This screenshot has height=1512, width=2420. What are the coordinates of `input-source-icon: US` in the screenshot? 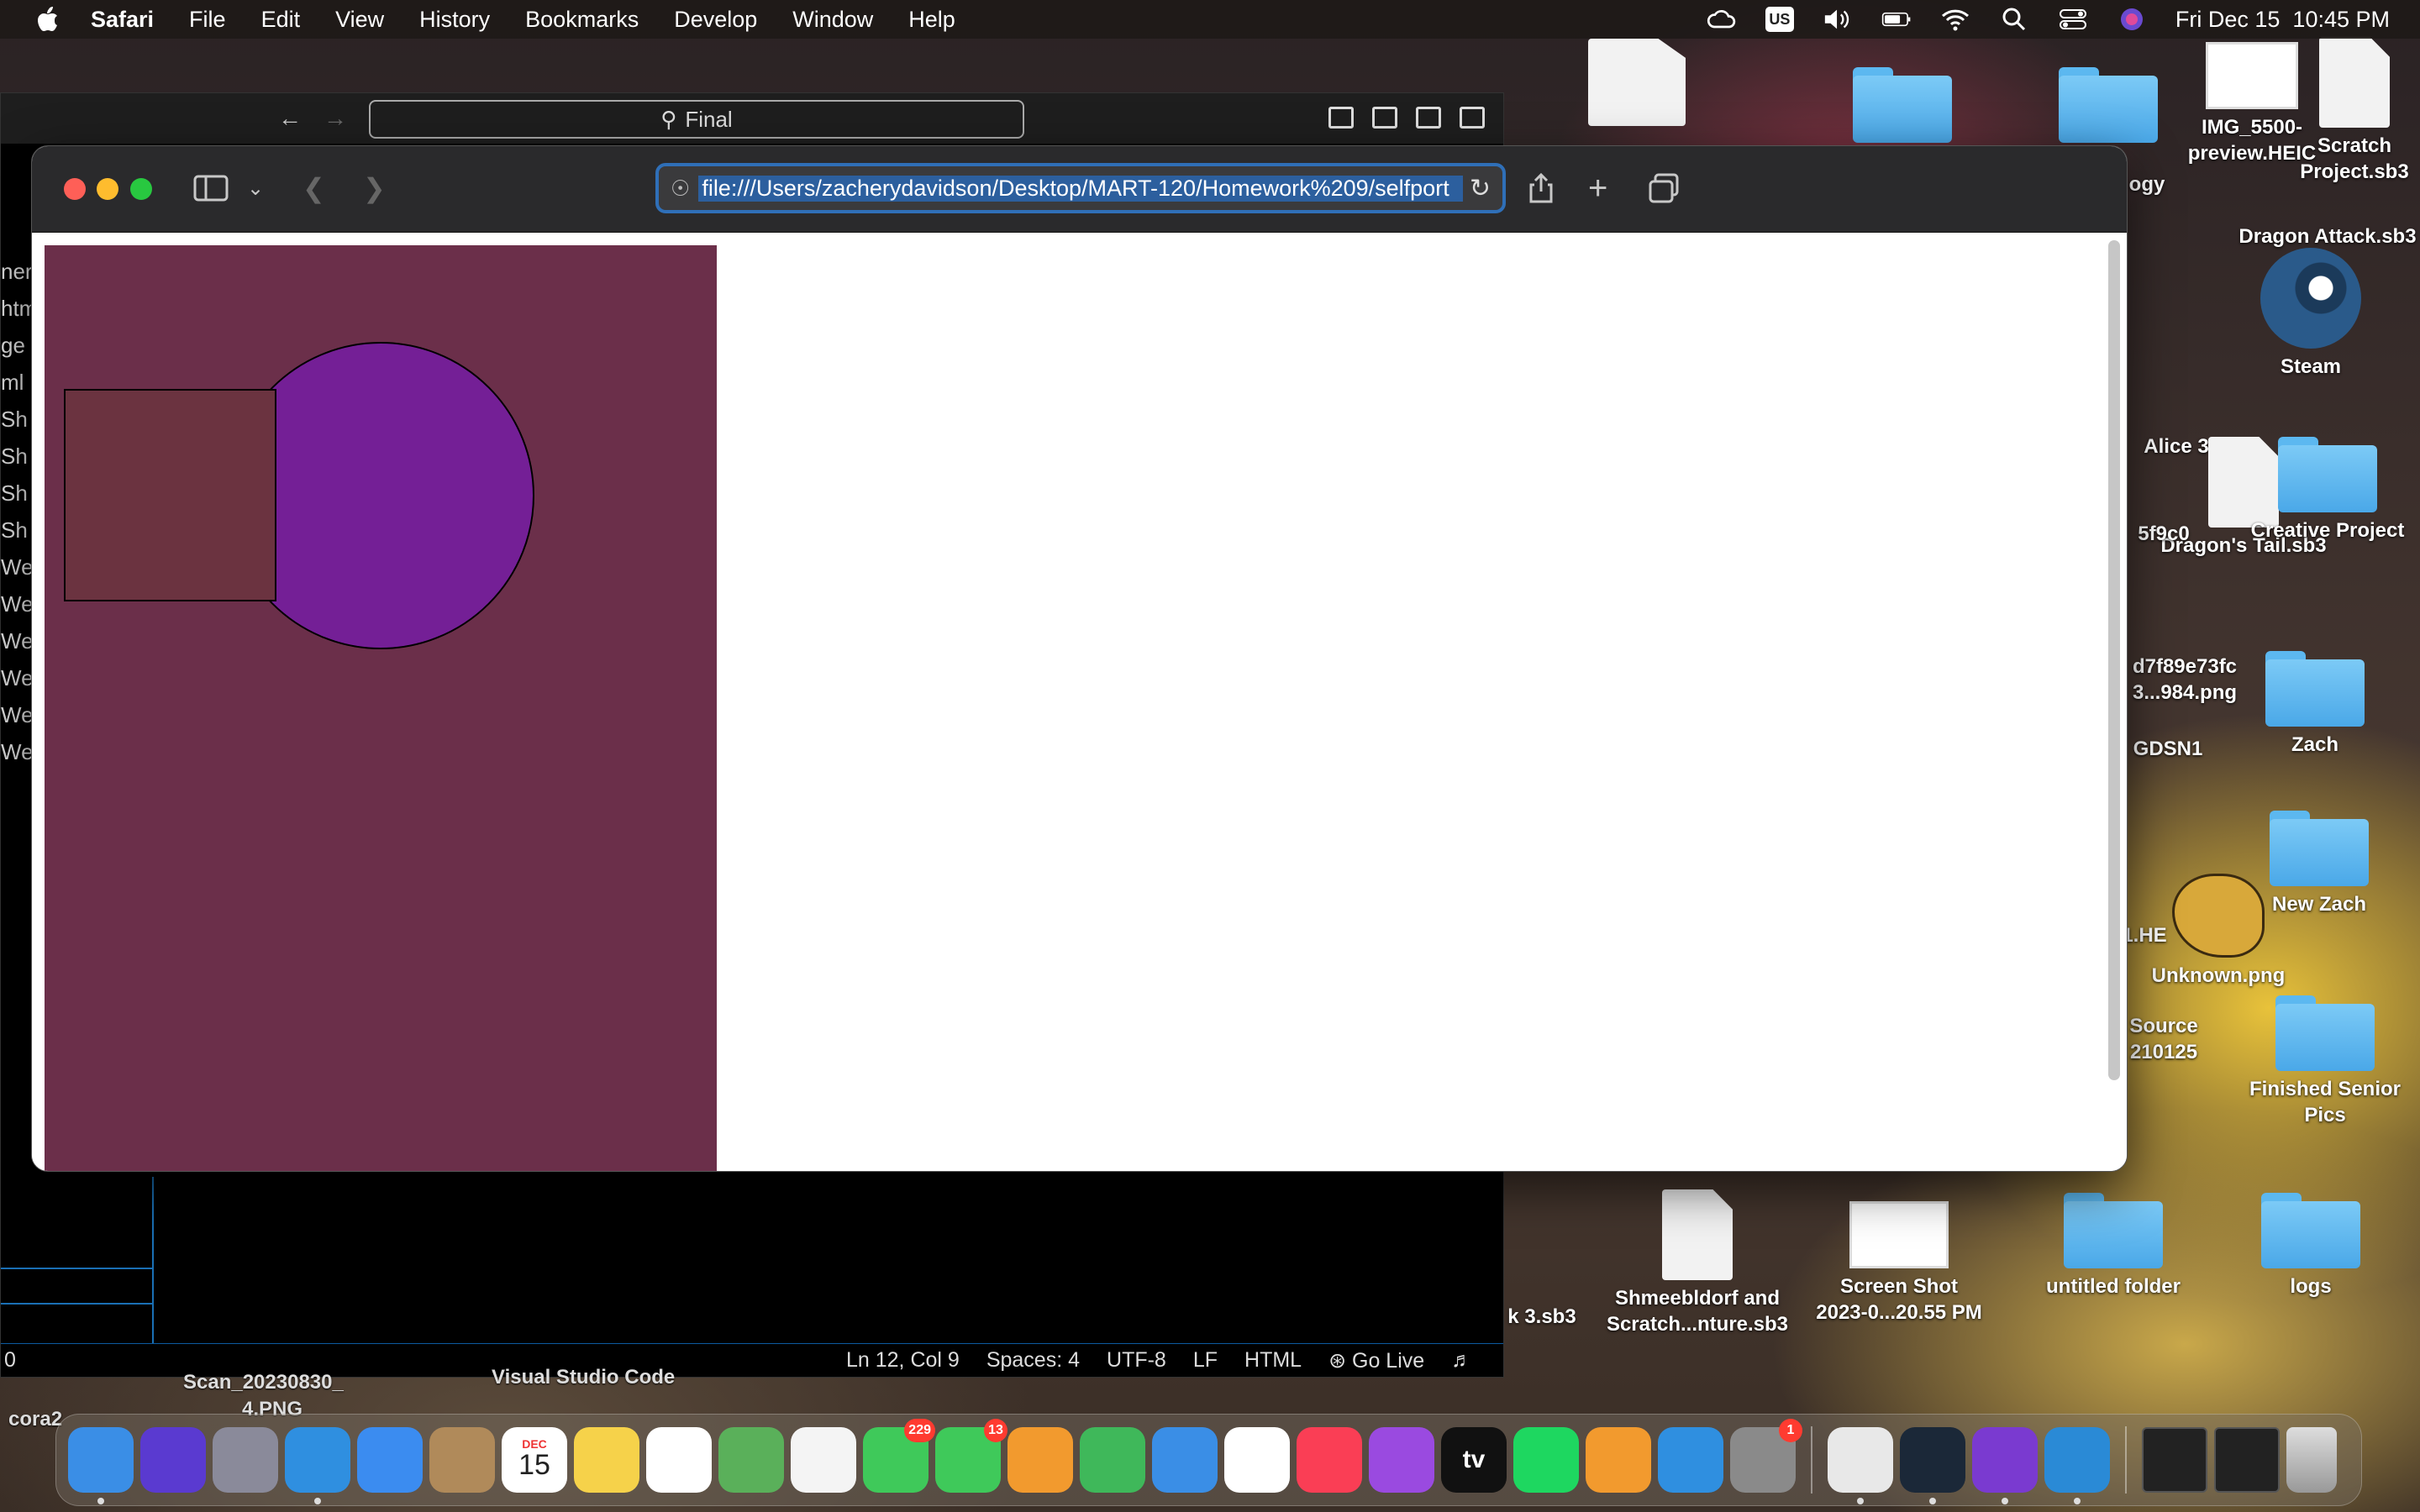 It's located at (1780, 19).